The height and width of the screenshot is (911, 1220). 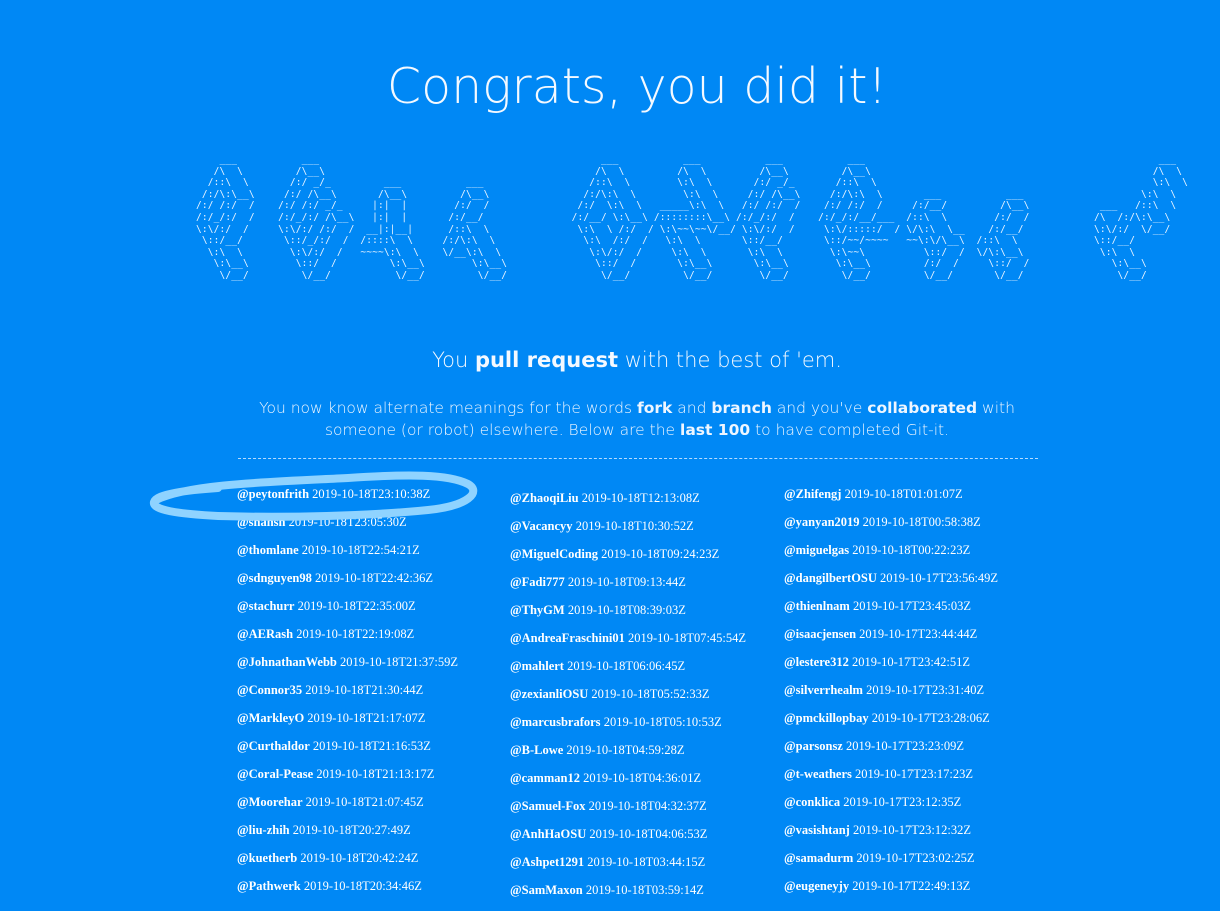 I want to click on username-link: @dangilbertOSU, so click(x=830, y=578).